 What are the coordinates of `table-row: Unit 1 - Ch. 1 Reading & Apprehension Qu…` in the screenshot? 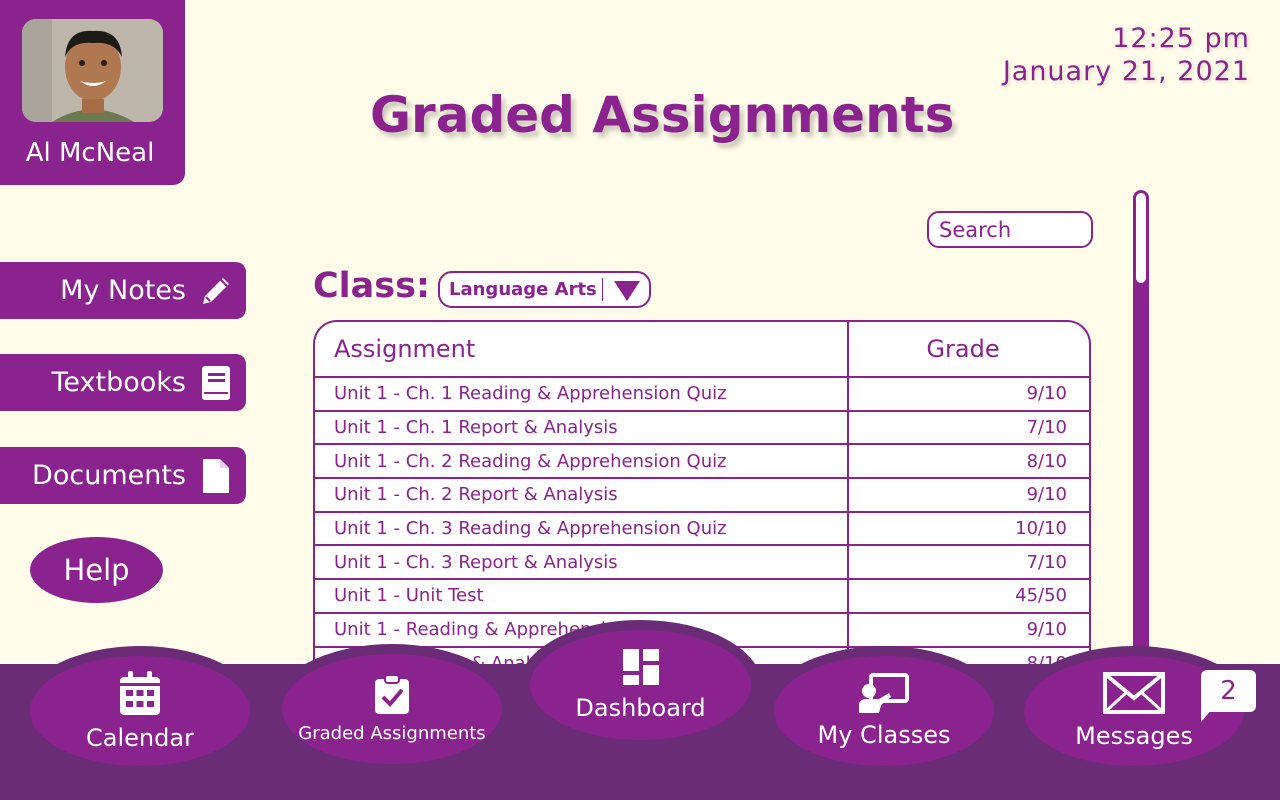 It's located at (702, 395).